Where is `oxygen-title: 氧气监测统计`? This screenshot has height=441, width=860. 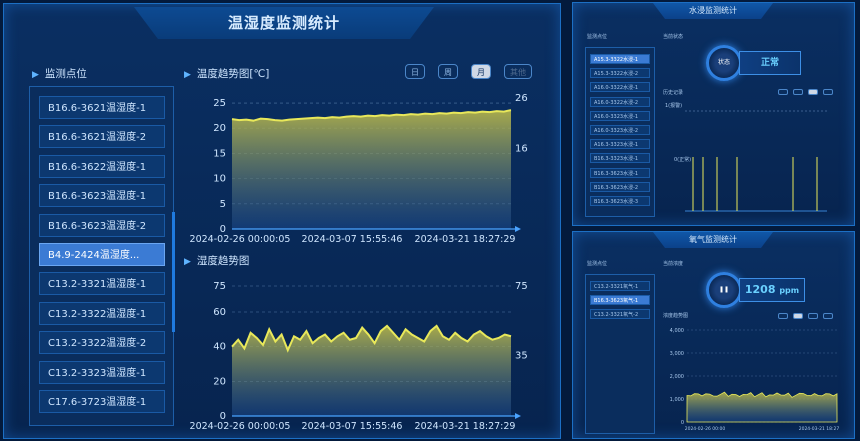
oxygen-title: 氧气监测统计 is located at coordinates (713, 239).